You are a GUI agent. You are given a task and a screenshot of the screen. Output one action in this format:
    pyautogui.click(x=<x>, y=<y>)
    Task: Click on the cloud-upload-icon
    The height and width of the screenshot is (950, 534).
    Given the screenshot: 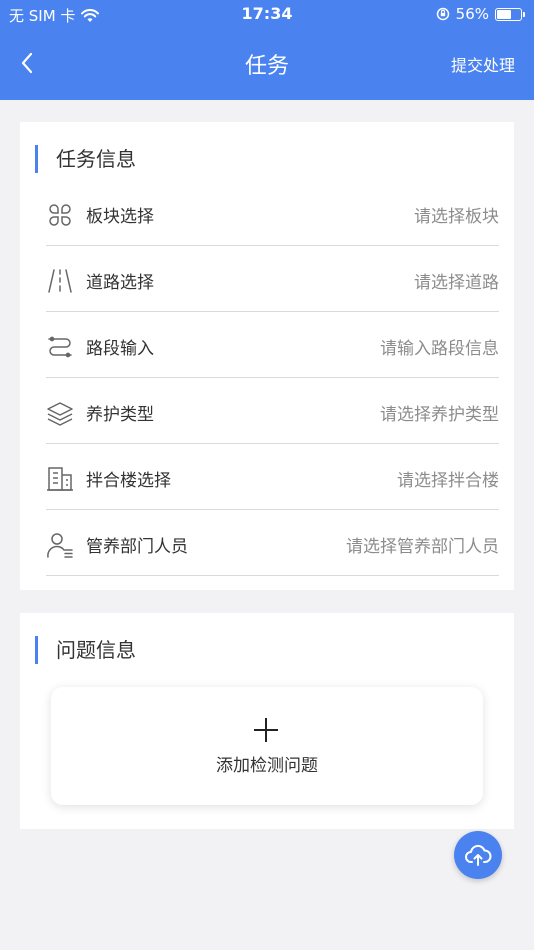 What is the action you would take?
    pyautogui.click(x=478, y=855)
    